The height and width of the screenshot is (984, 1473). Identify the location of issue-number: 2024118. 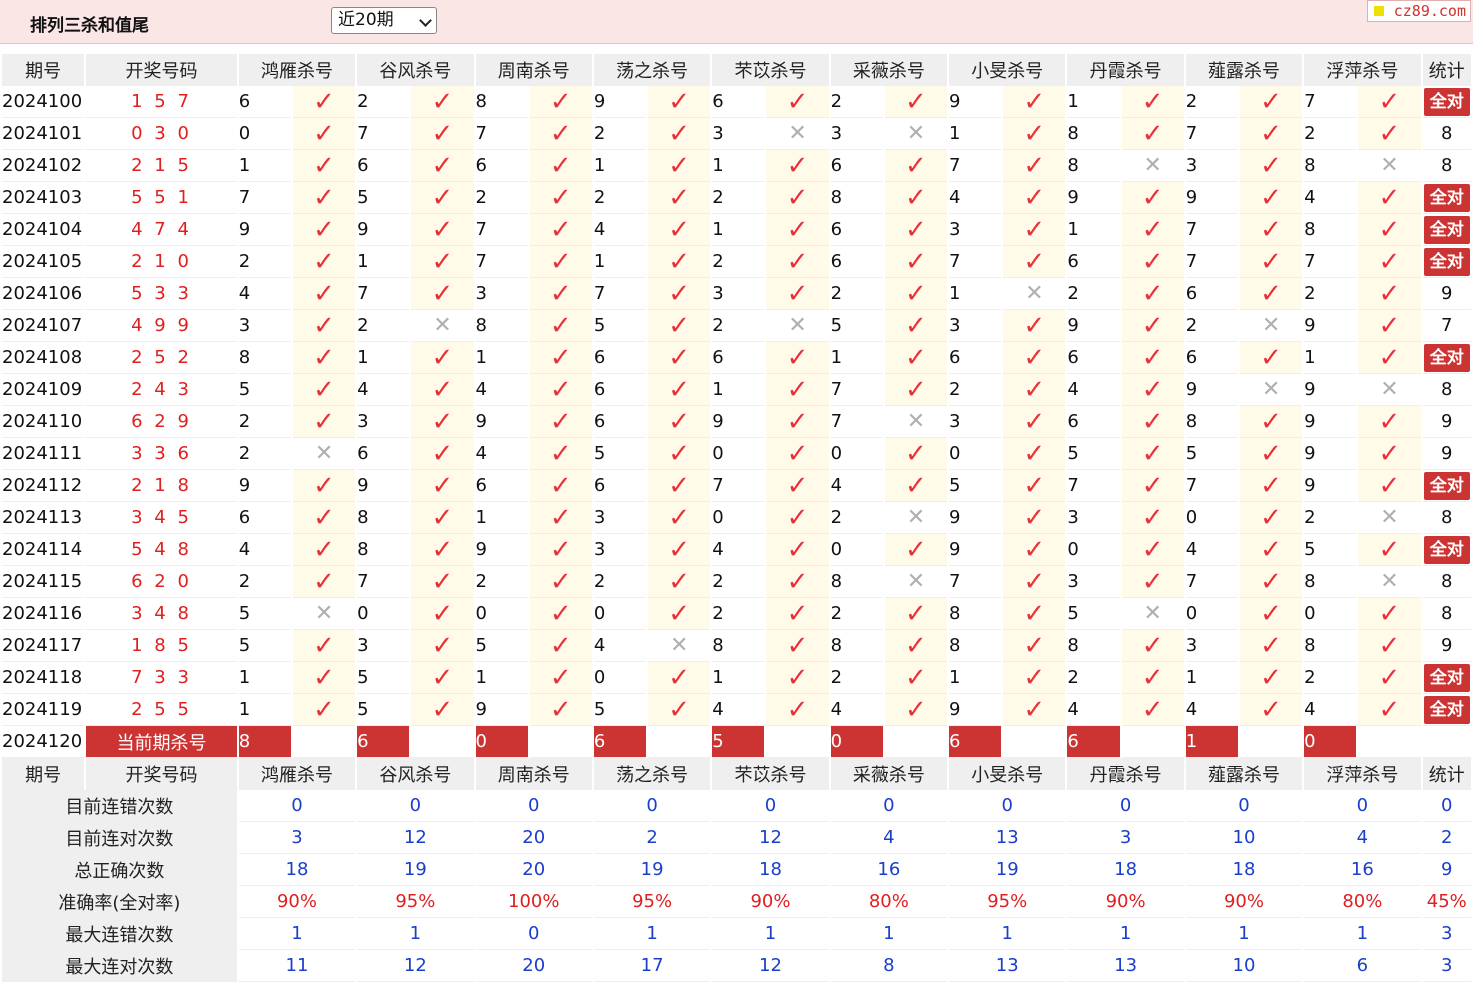
(43, 678).